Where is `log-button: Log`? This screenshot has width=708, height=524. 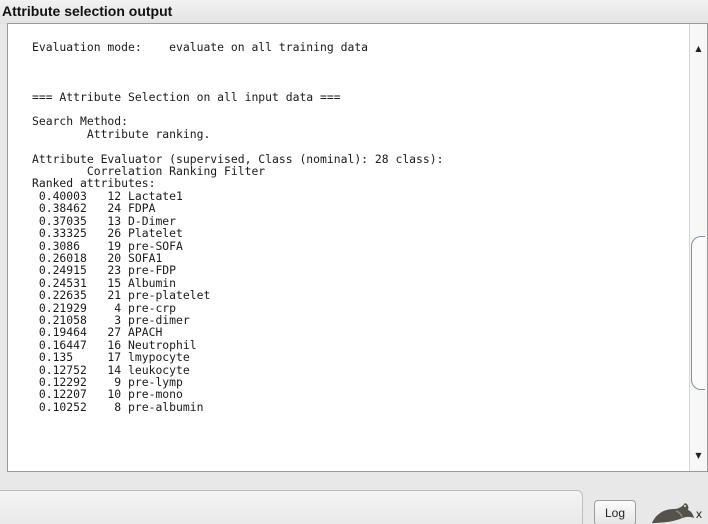
log-button: Log is located at coordinates (615, 512).